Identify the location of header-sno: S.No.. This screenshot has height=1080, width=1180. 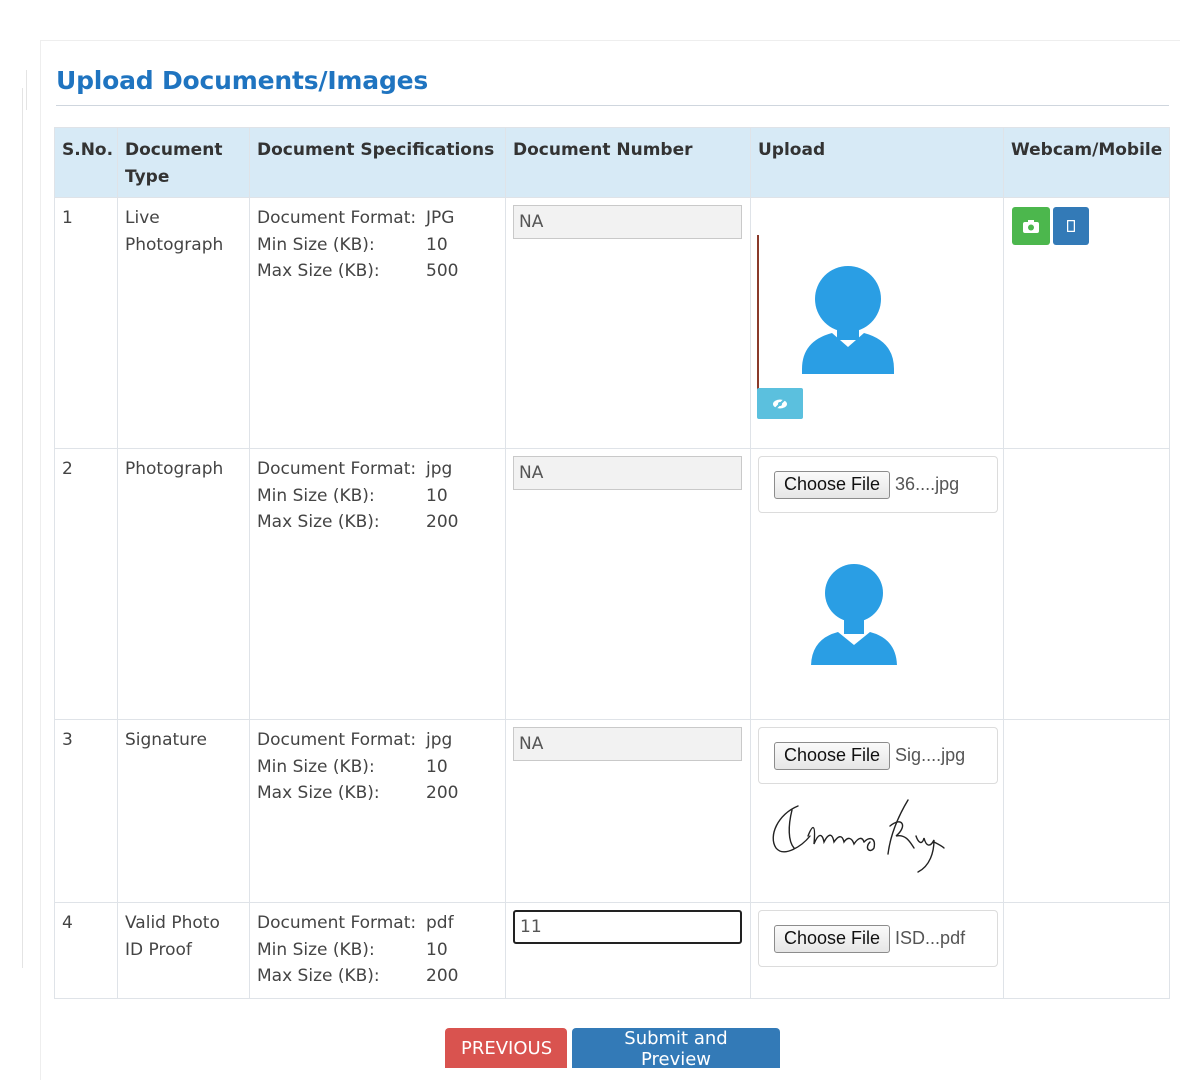
(86, 162).